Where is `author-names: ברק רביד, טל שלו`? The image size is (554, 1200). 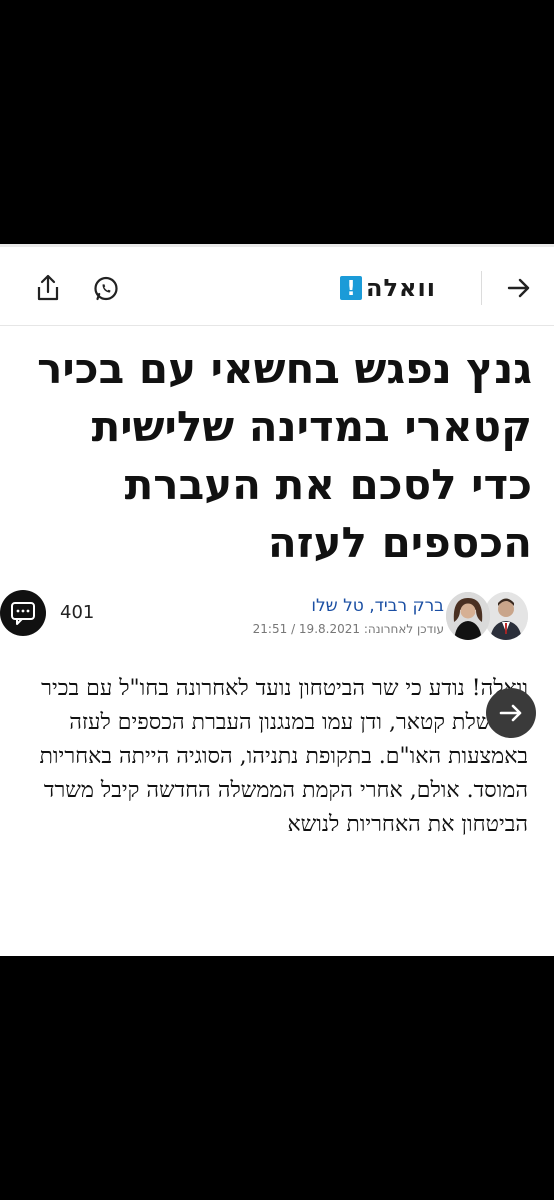 author-names: ברק רביד, טל שלו is located at coordinates (377, 606).